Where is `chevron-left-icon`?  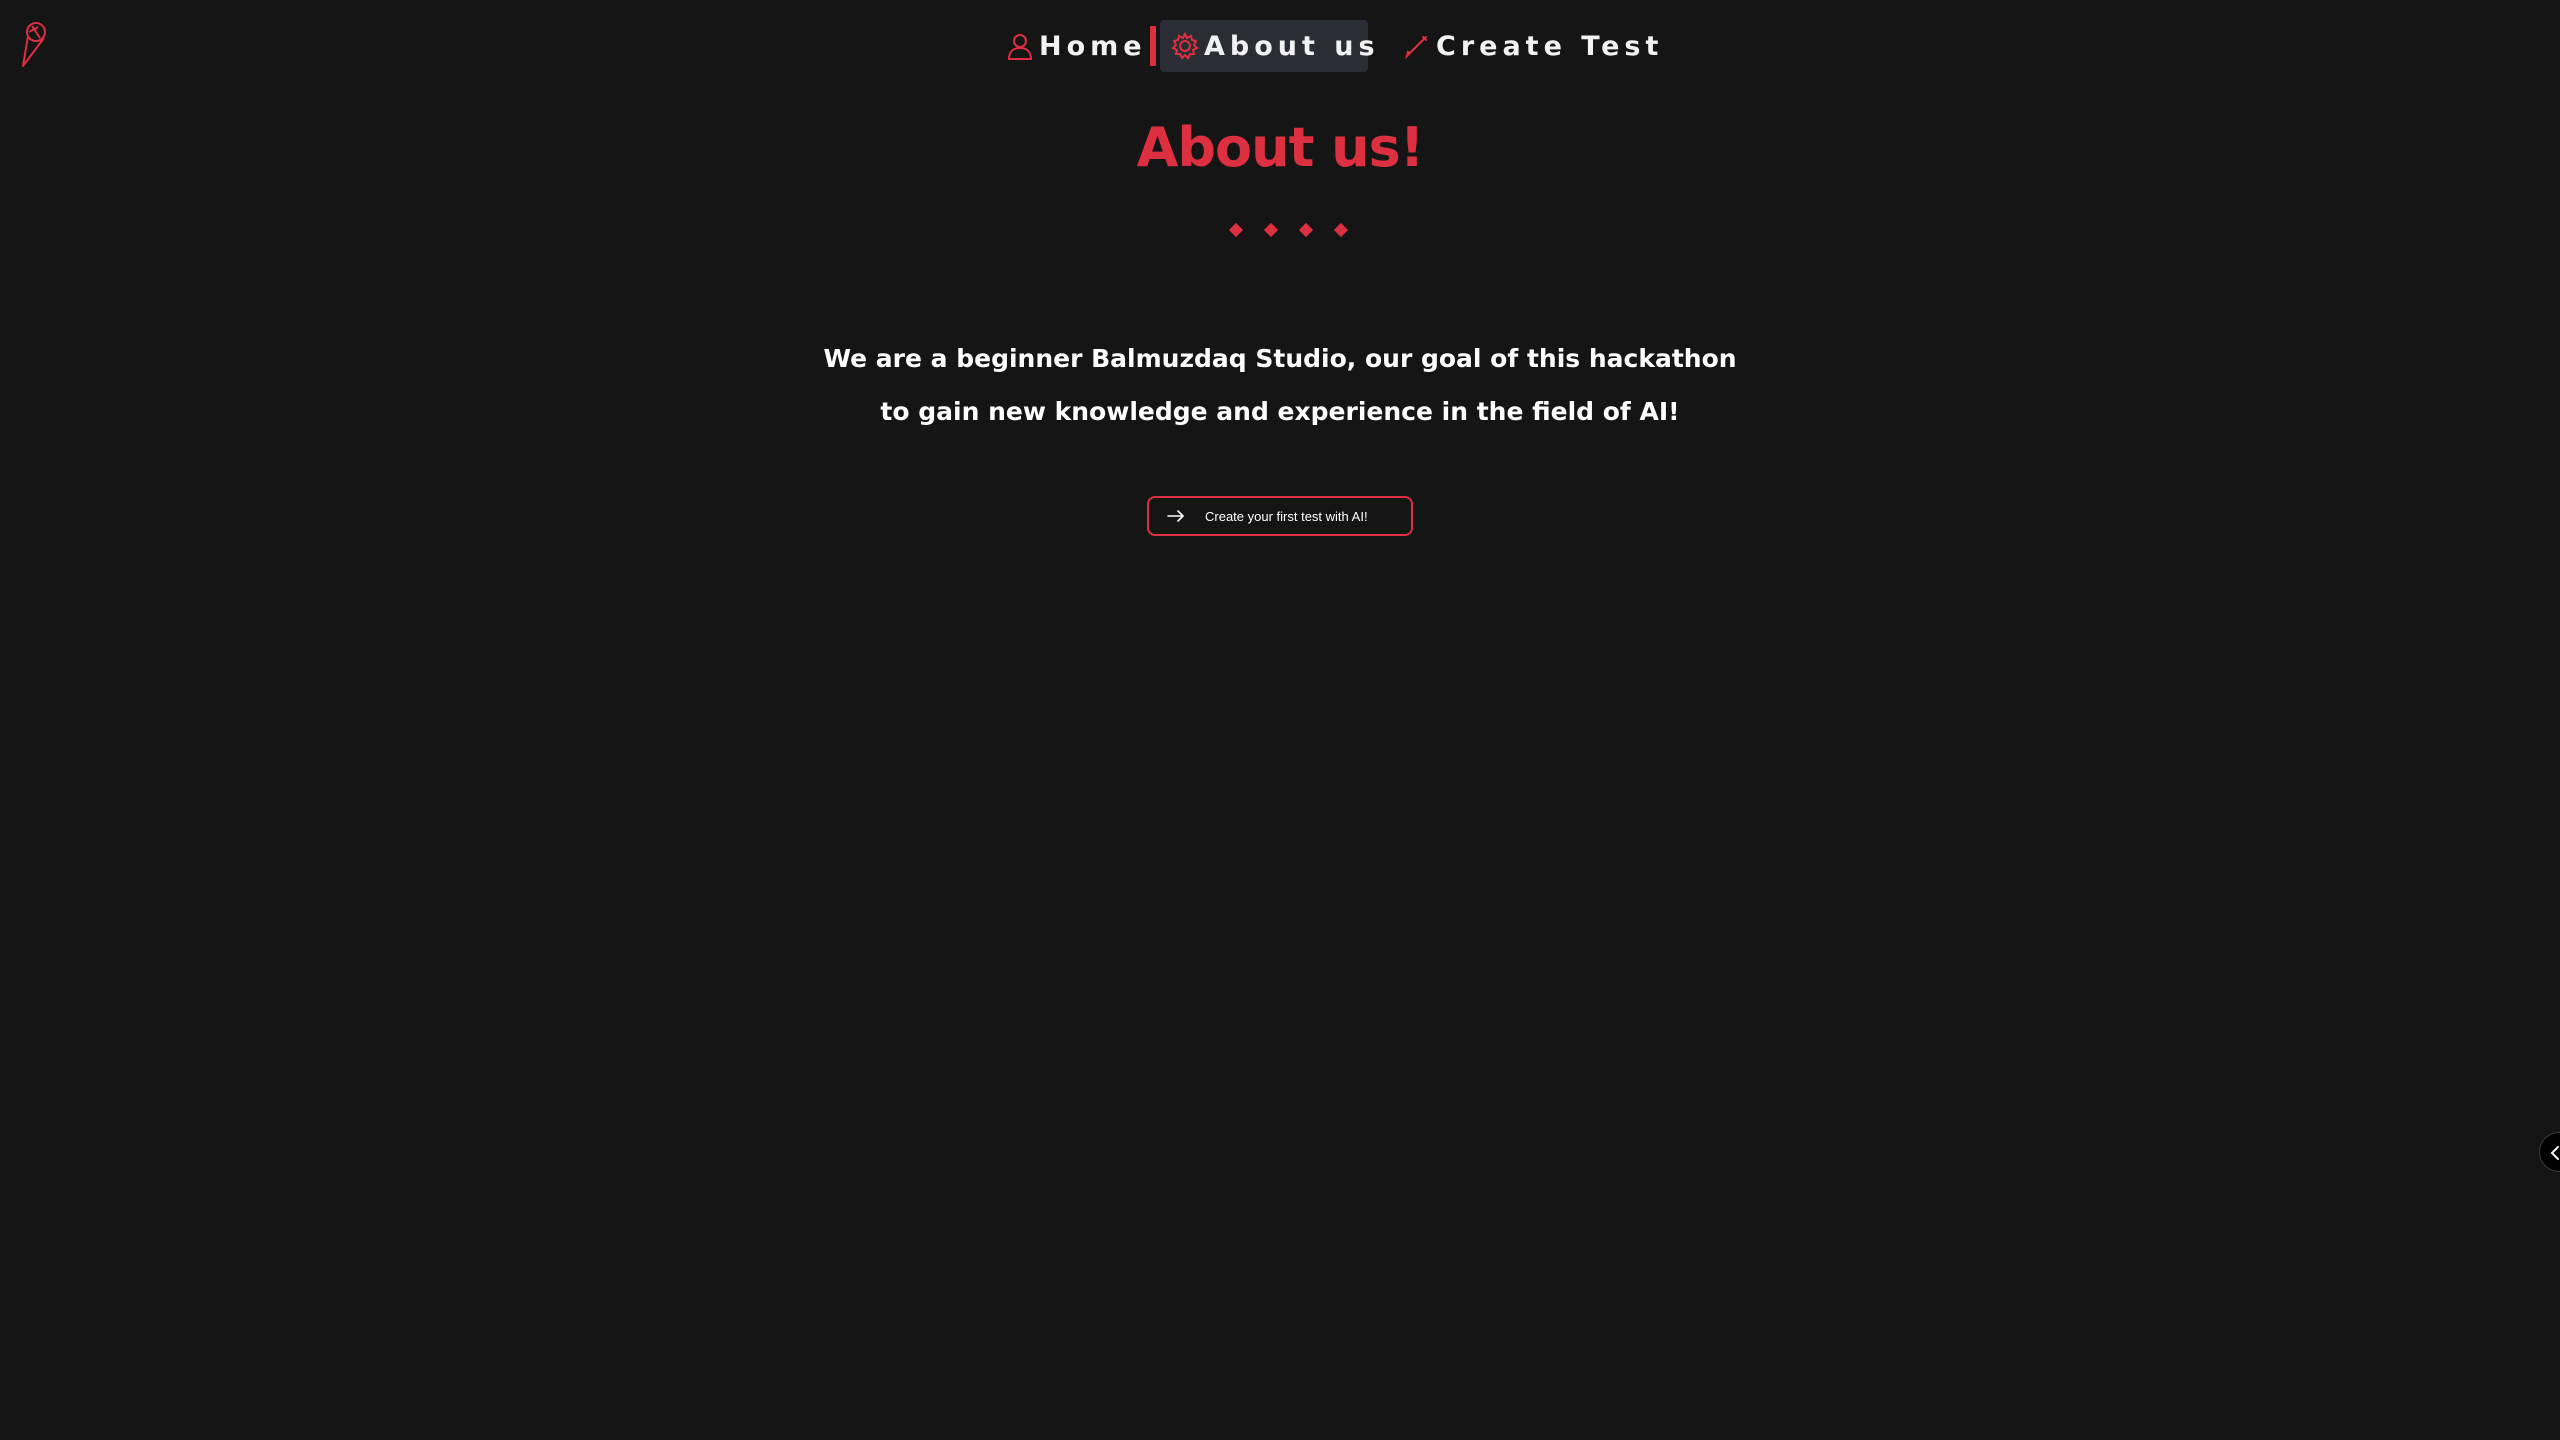 chevron-left-icon is located at coordinates (2554, 1153).